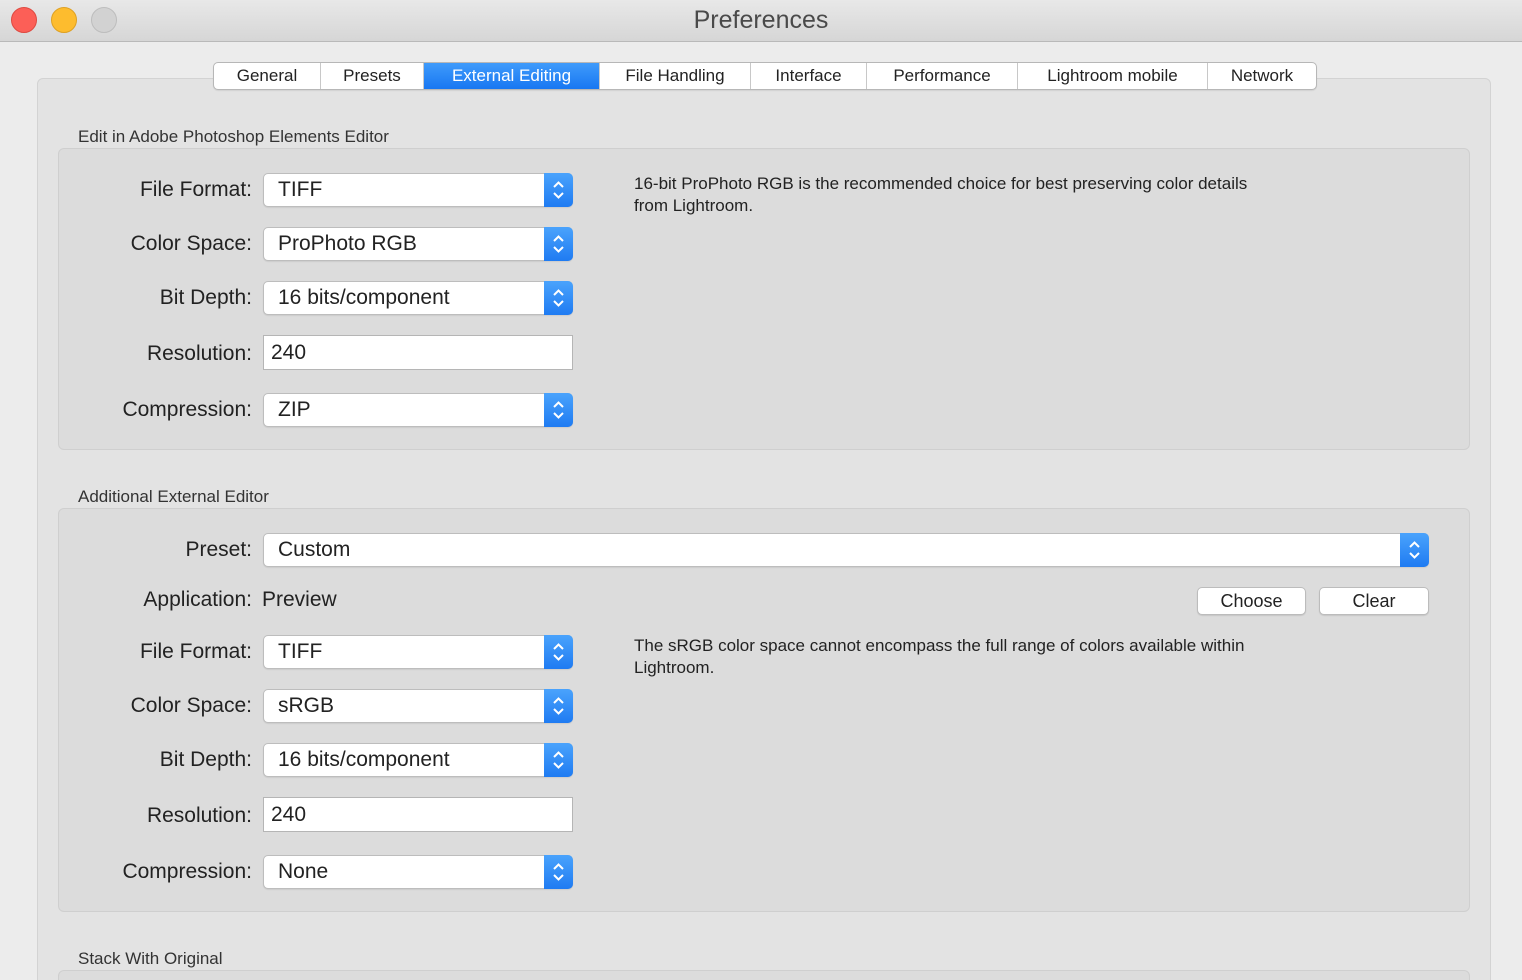  What do you see at coordinates (197, 599) in the screenshot?
I see `application-label: Application:` at bounding box center [197, 599].